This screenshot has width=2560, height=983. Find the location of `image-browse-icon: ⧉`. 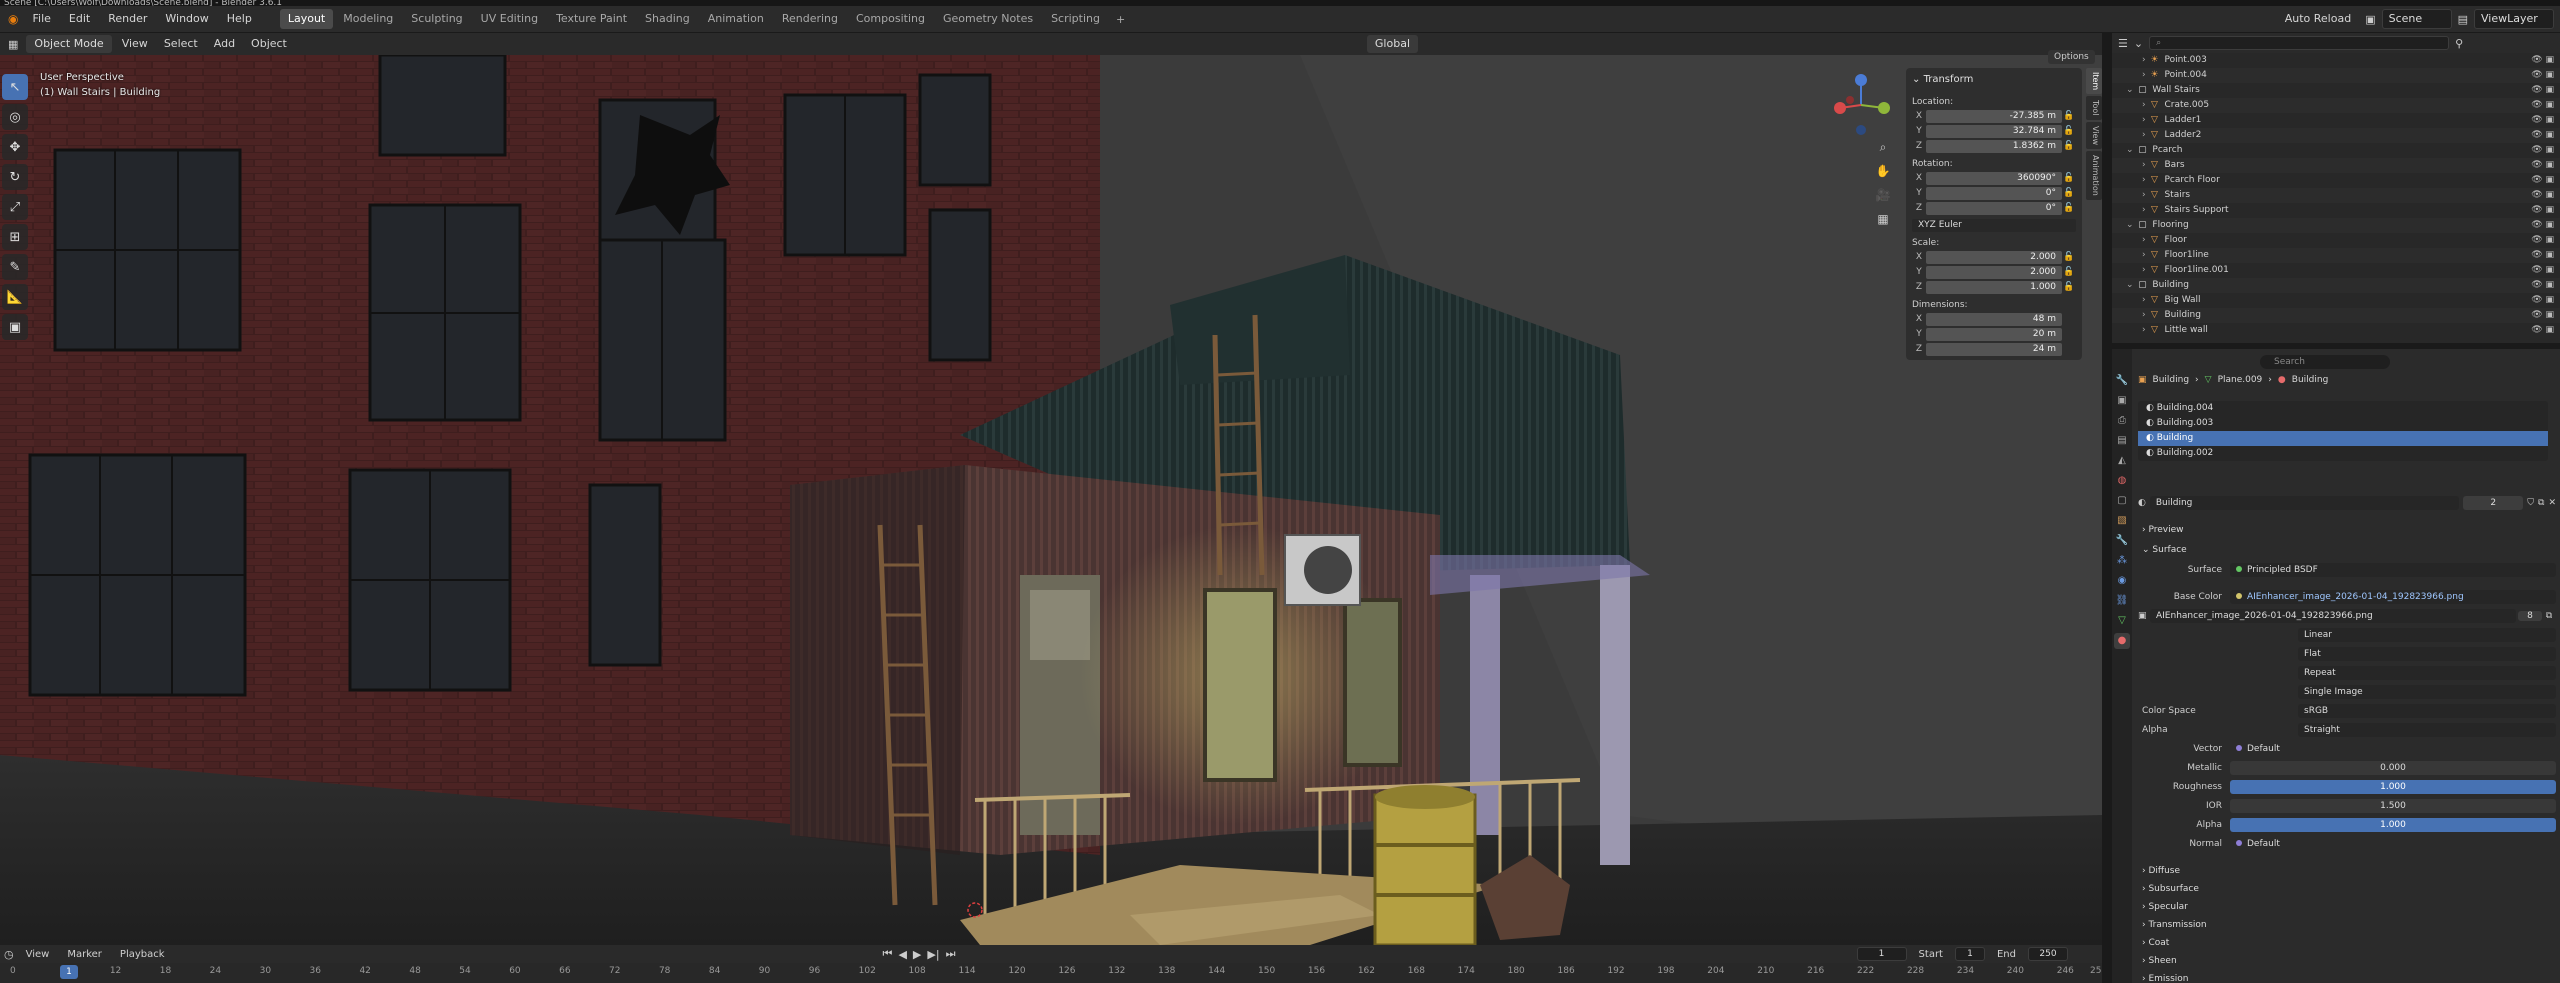

image-browse-icon: ⧉ is located at coordinates (2549, 616).